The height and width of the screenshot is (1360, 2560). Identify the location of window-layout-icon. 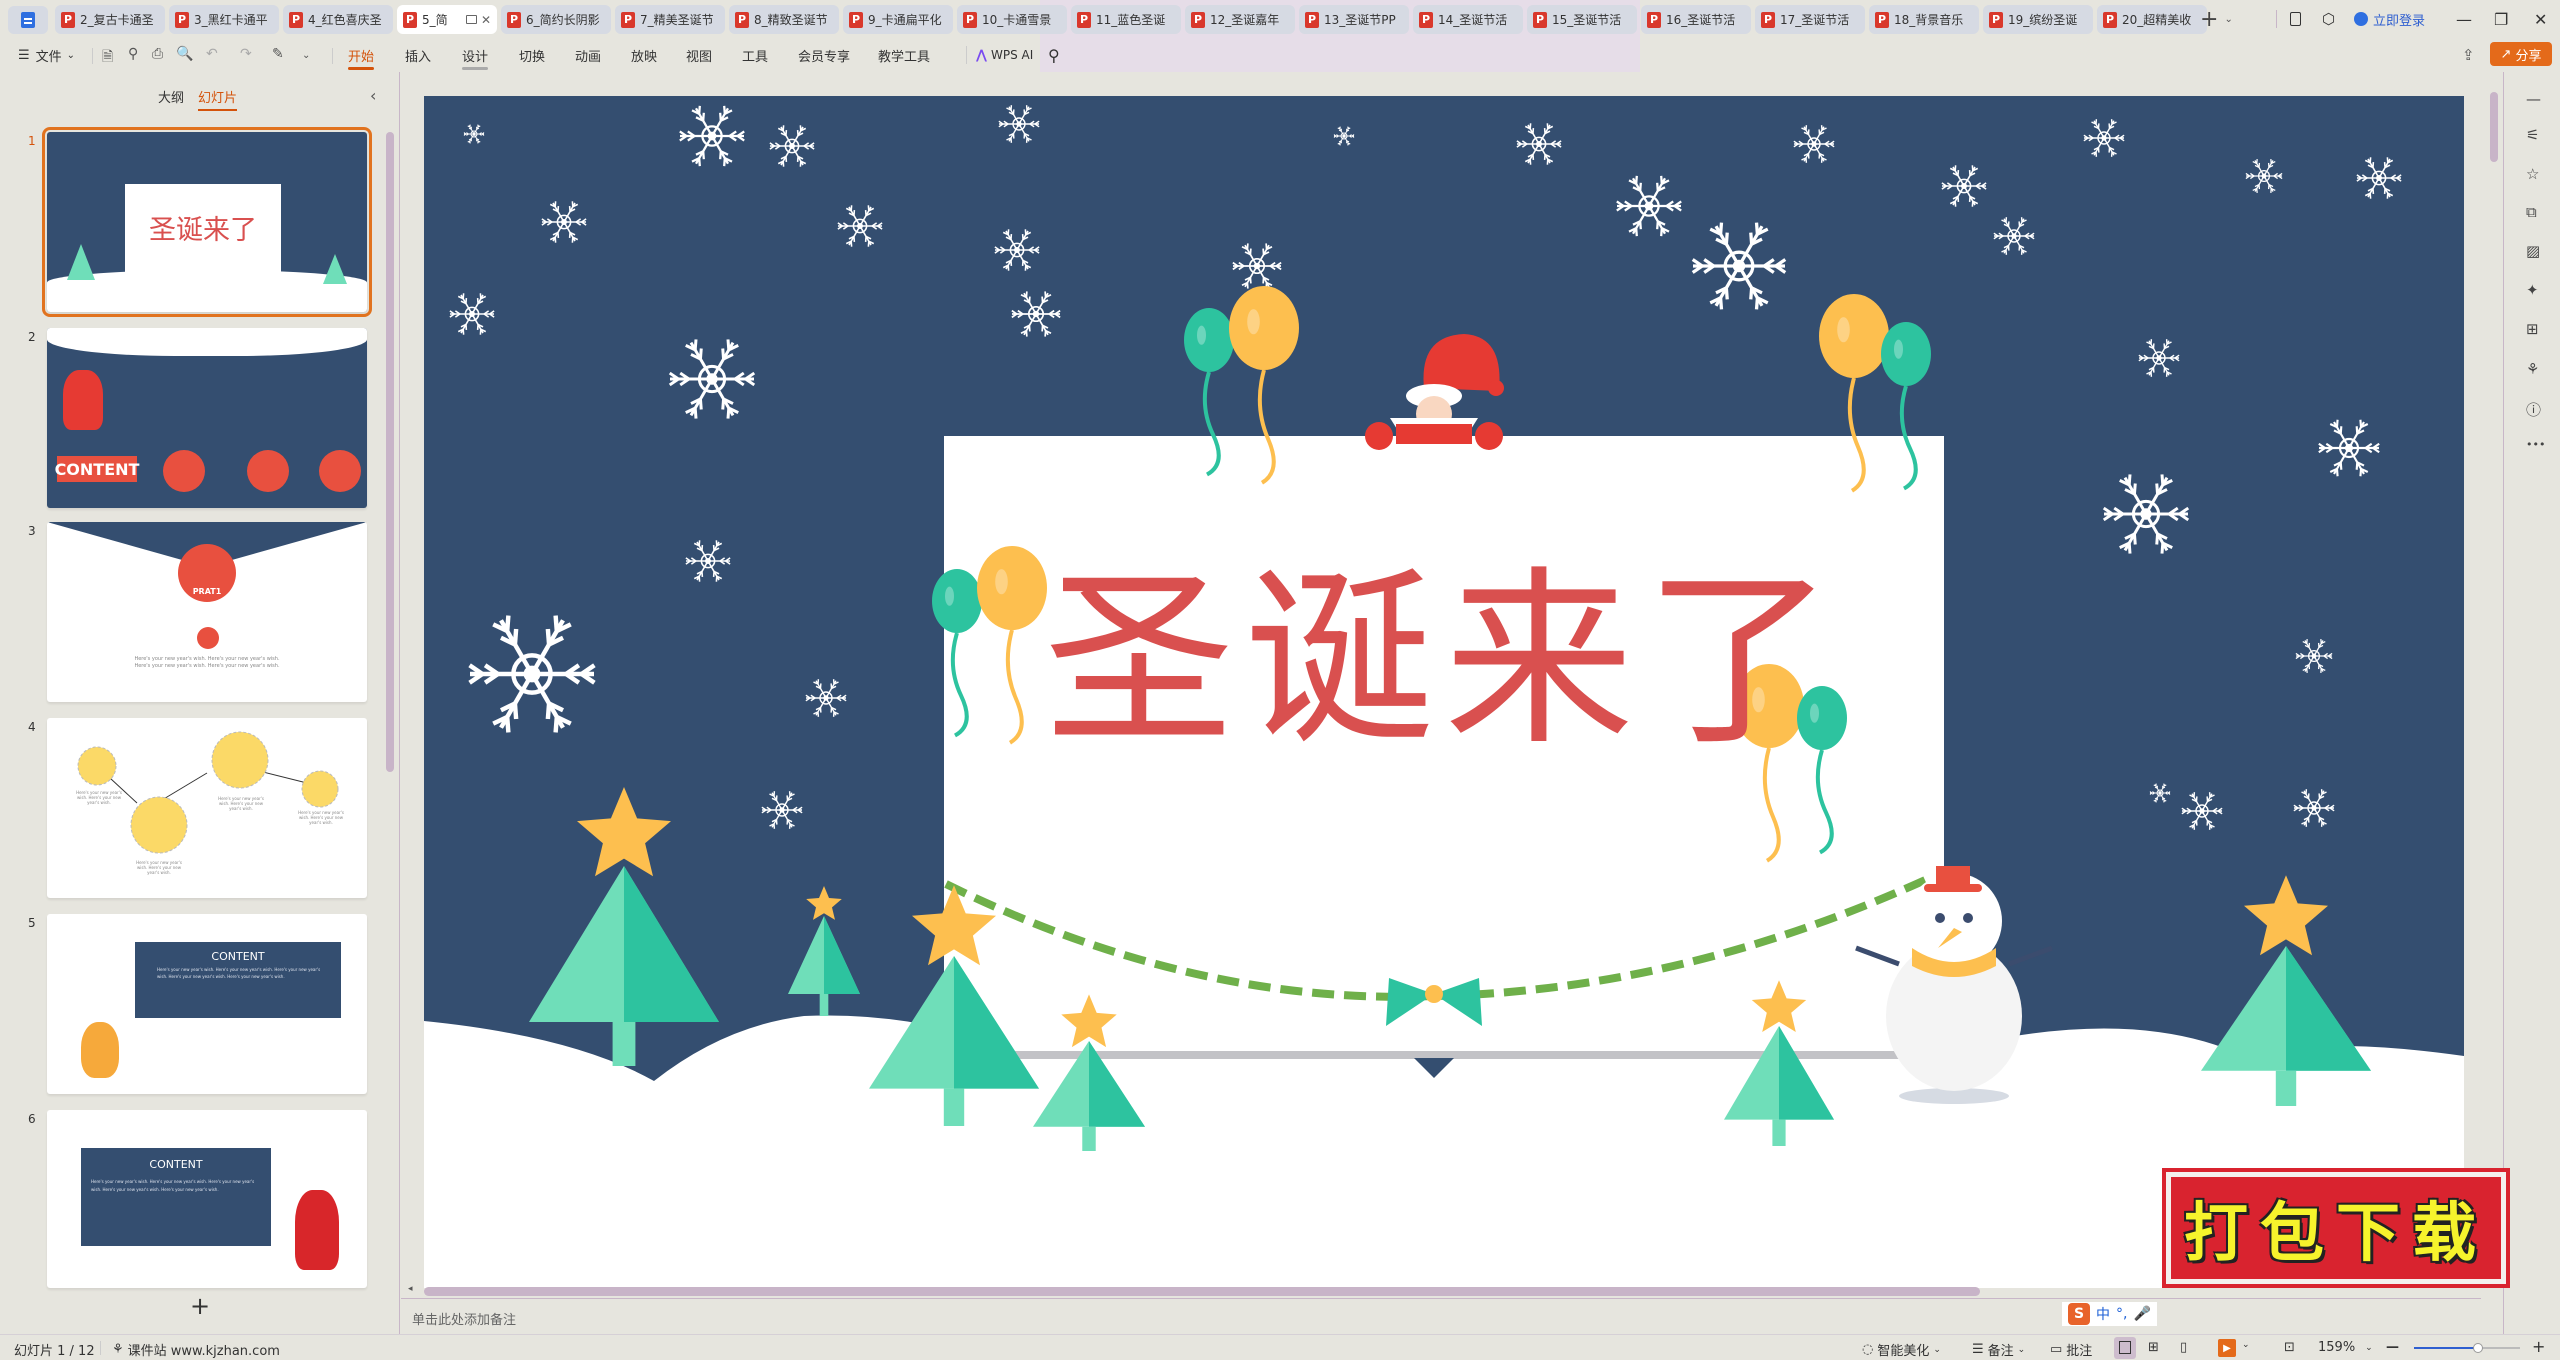
(2295, 19).